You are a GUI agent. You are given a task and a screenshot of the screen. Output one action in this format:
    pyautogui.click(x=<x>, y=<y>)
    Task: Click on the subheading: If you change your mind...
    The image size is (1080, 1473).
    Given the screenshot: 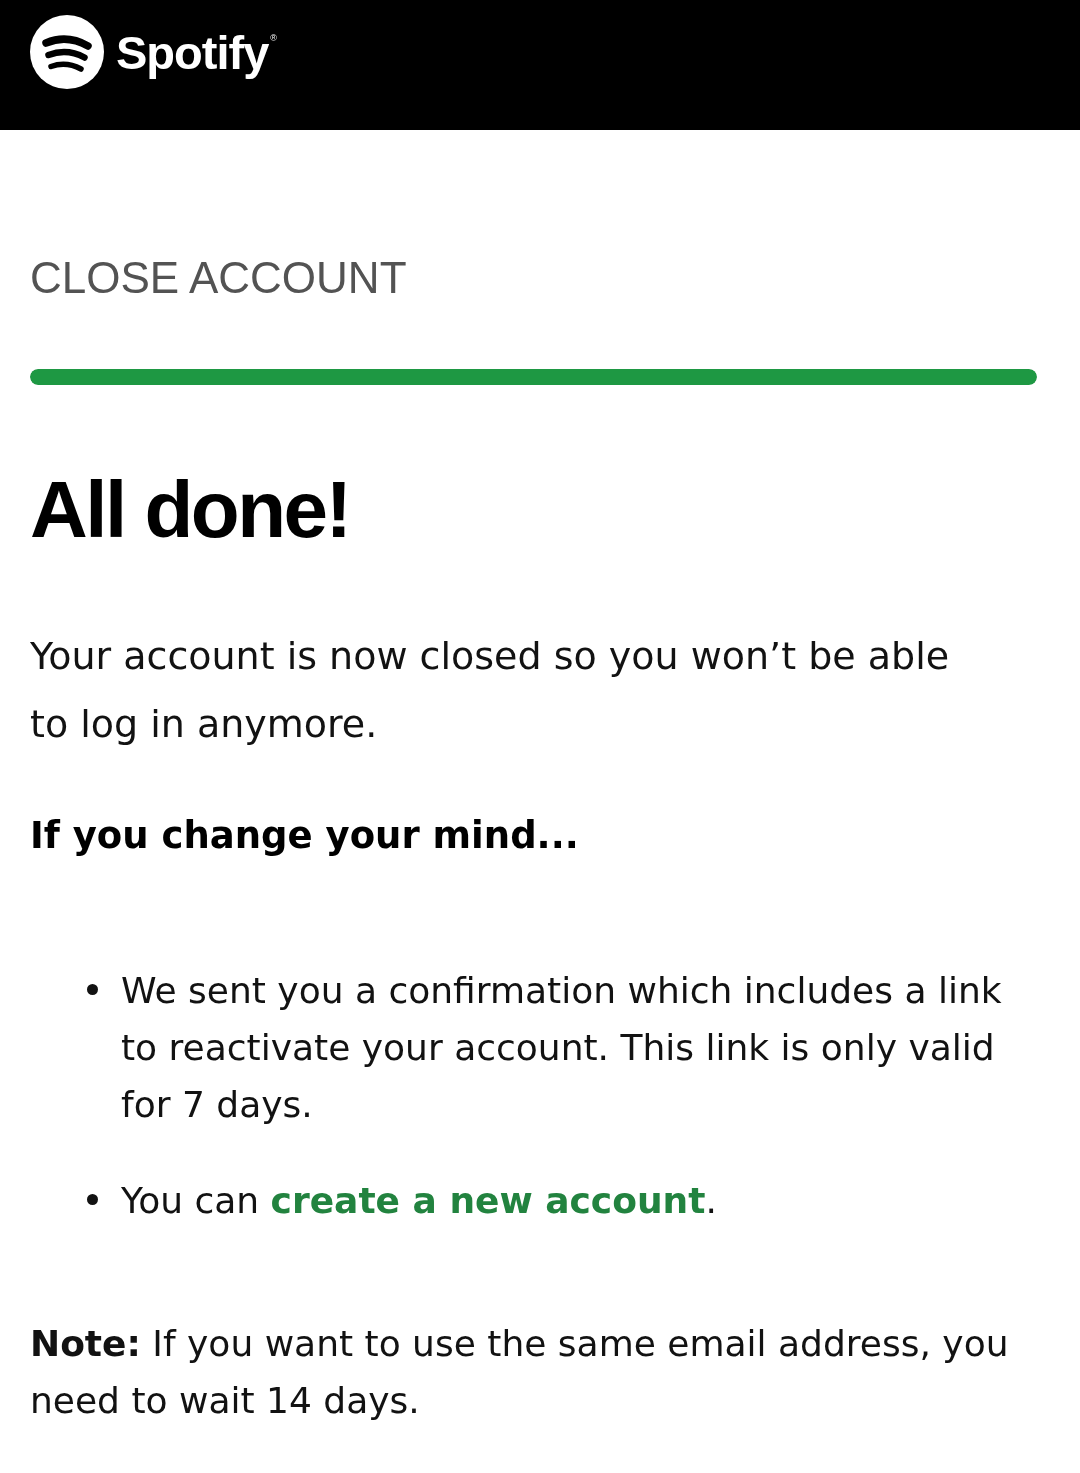 What is the action you would take?
    pyautogui.click(x=304, y=836)
    